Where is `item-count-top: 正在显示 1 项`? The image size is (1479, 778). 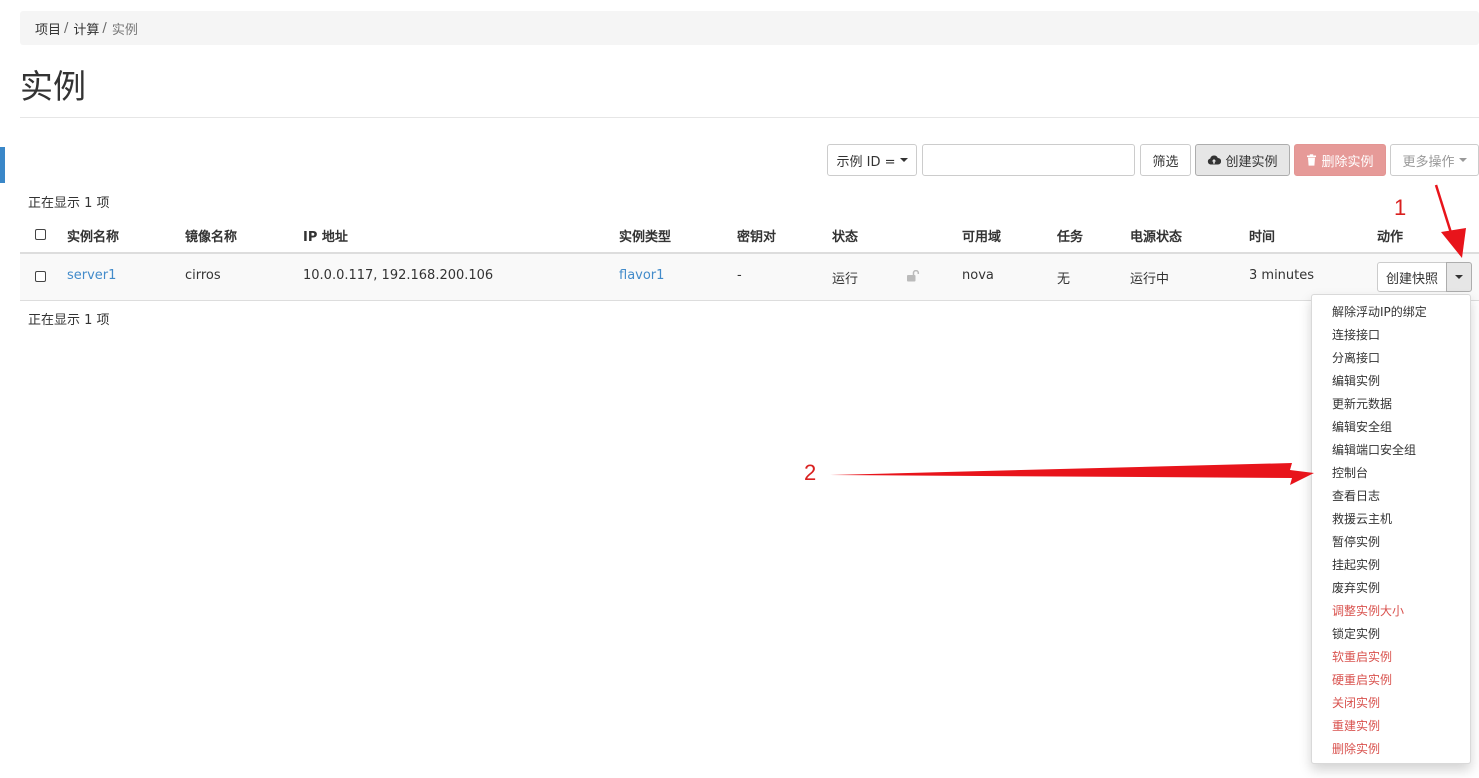 item-count-top: 正在显示 1 项 is located at coordinates (69, 203).